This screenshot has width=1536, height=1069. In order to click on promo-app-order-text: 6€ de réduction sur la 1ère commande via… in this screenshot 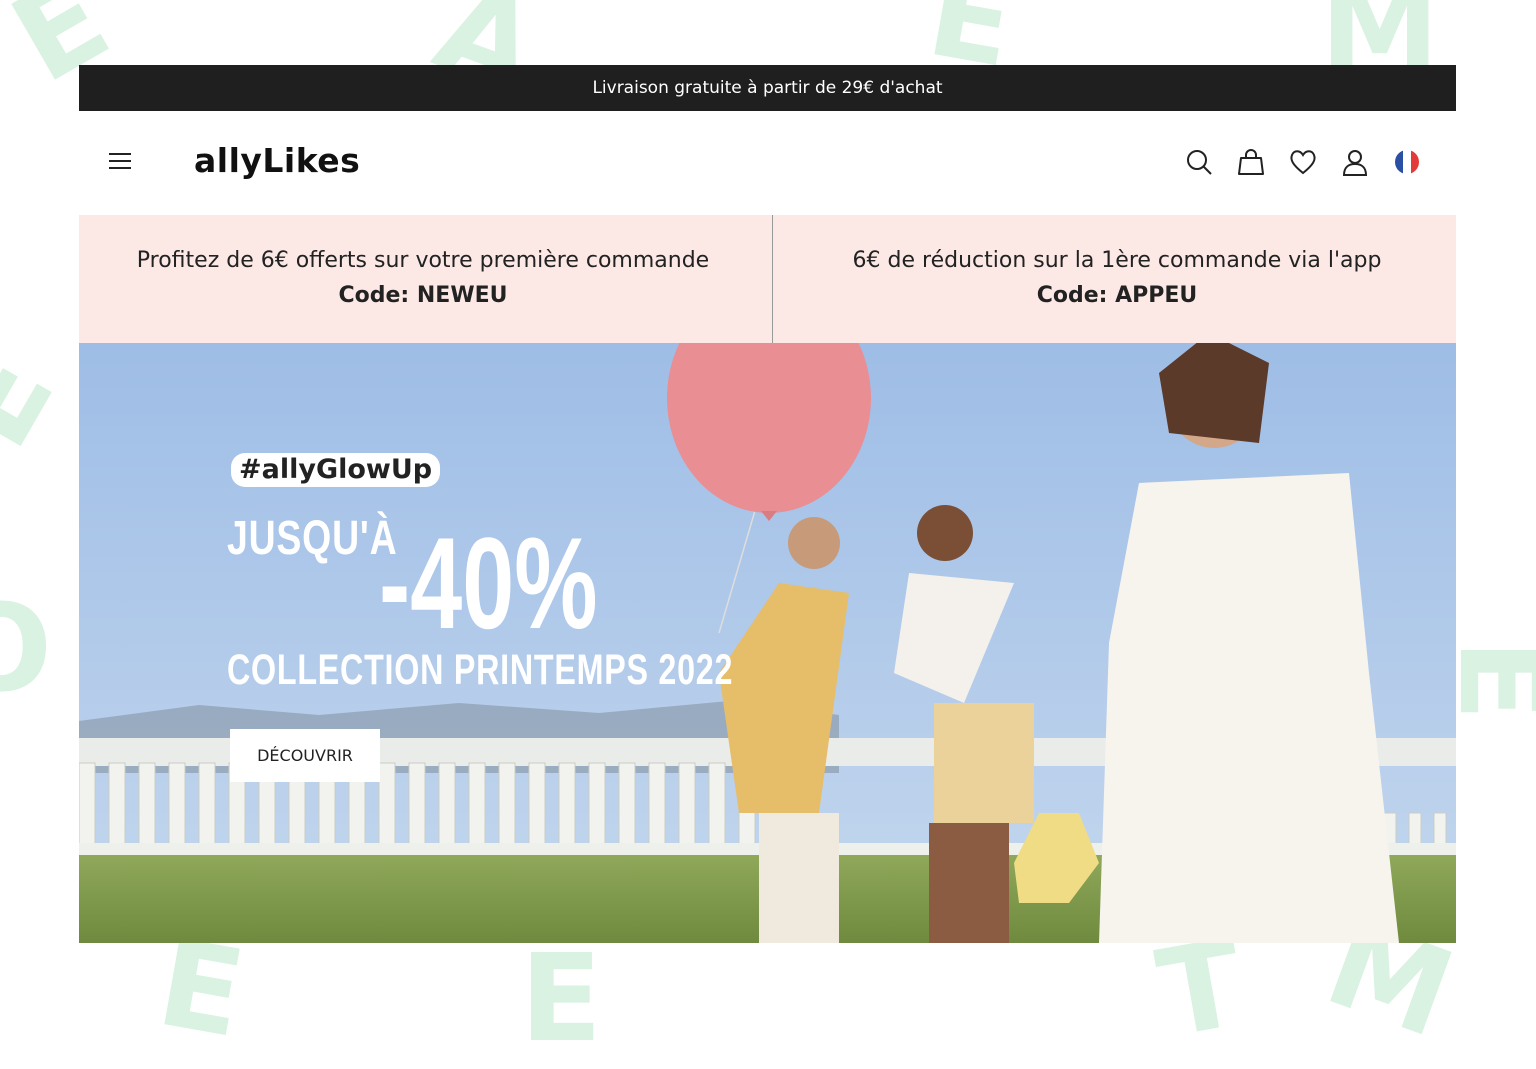, I will do `click(1117, 260)`.